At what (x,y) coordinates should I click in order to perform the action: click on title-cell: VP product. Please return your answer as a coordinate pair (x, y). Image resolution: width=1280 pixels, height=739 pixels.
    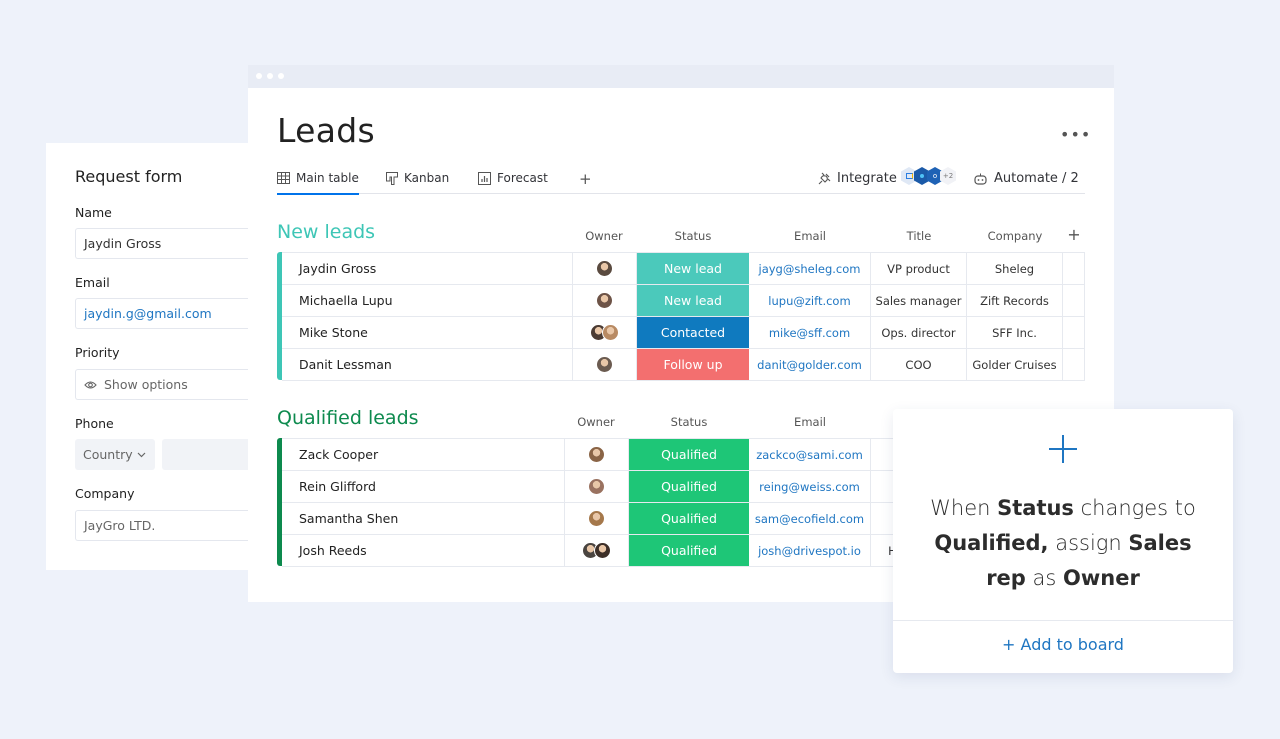
    Looking at the image, I should click on (919, 268).